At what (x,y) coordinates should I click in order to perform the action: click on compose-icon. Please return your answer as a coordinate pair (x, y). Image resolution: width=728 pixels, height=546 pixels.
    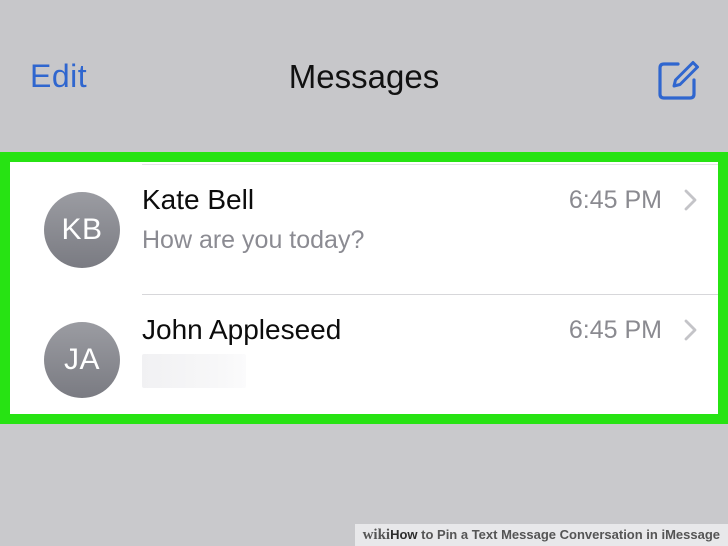
    Looking at the image, I should click on (678, 80).